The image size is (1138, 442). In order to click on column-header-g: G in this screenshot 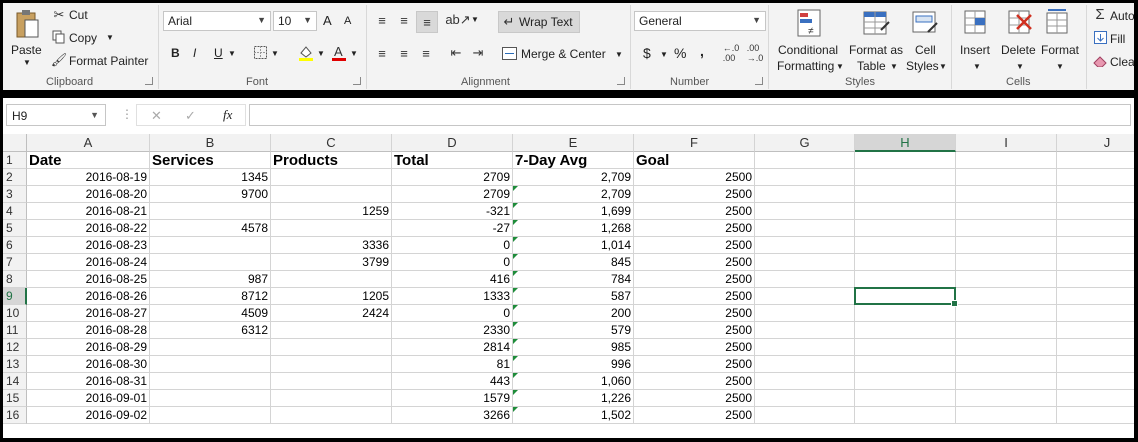, I will do `click(805, 143)`.